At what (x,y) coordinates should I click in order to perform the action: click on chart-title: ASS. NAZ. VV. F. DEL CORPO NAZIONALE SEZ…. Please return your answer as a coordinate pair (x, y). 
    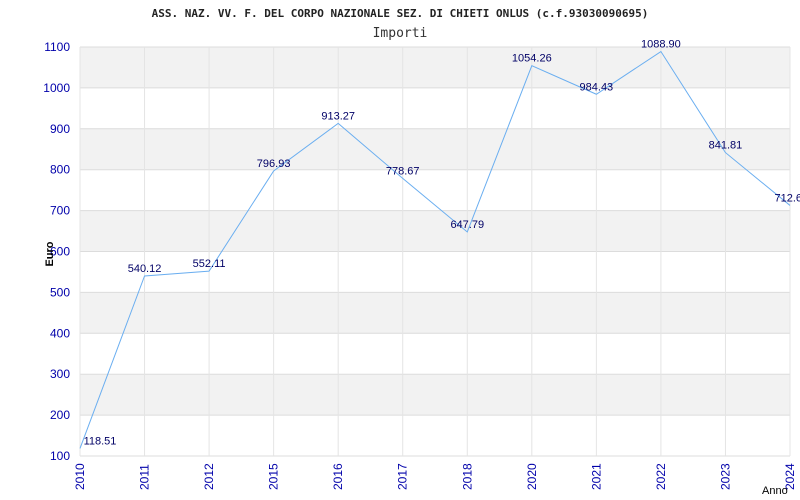
    Looking at the image, I should click on (400, 13).